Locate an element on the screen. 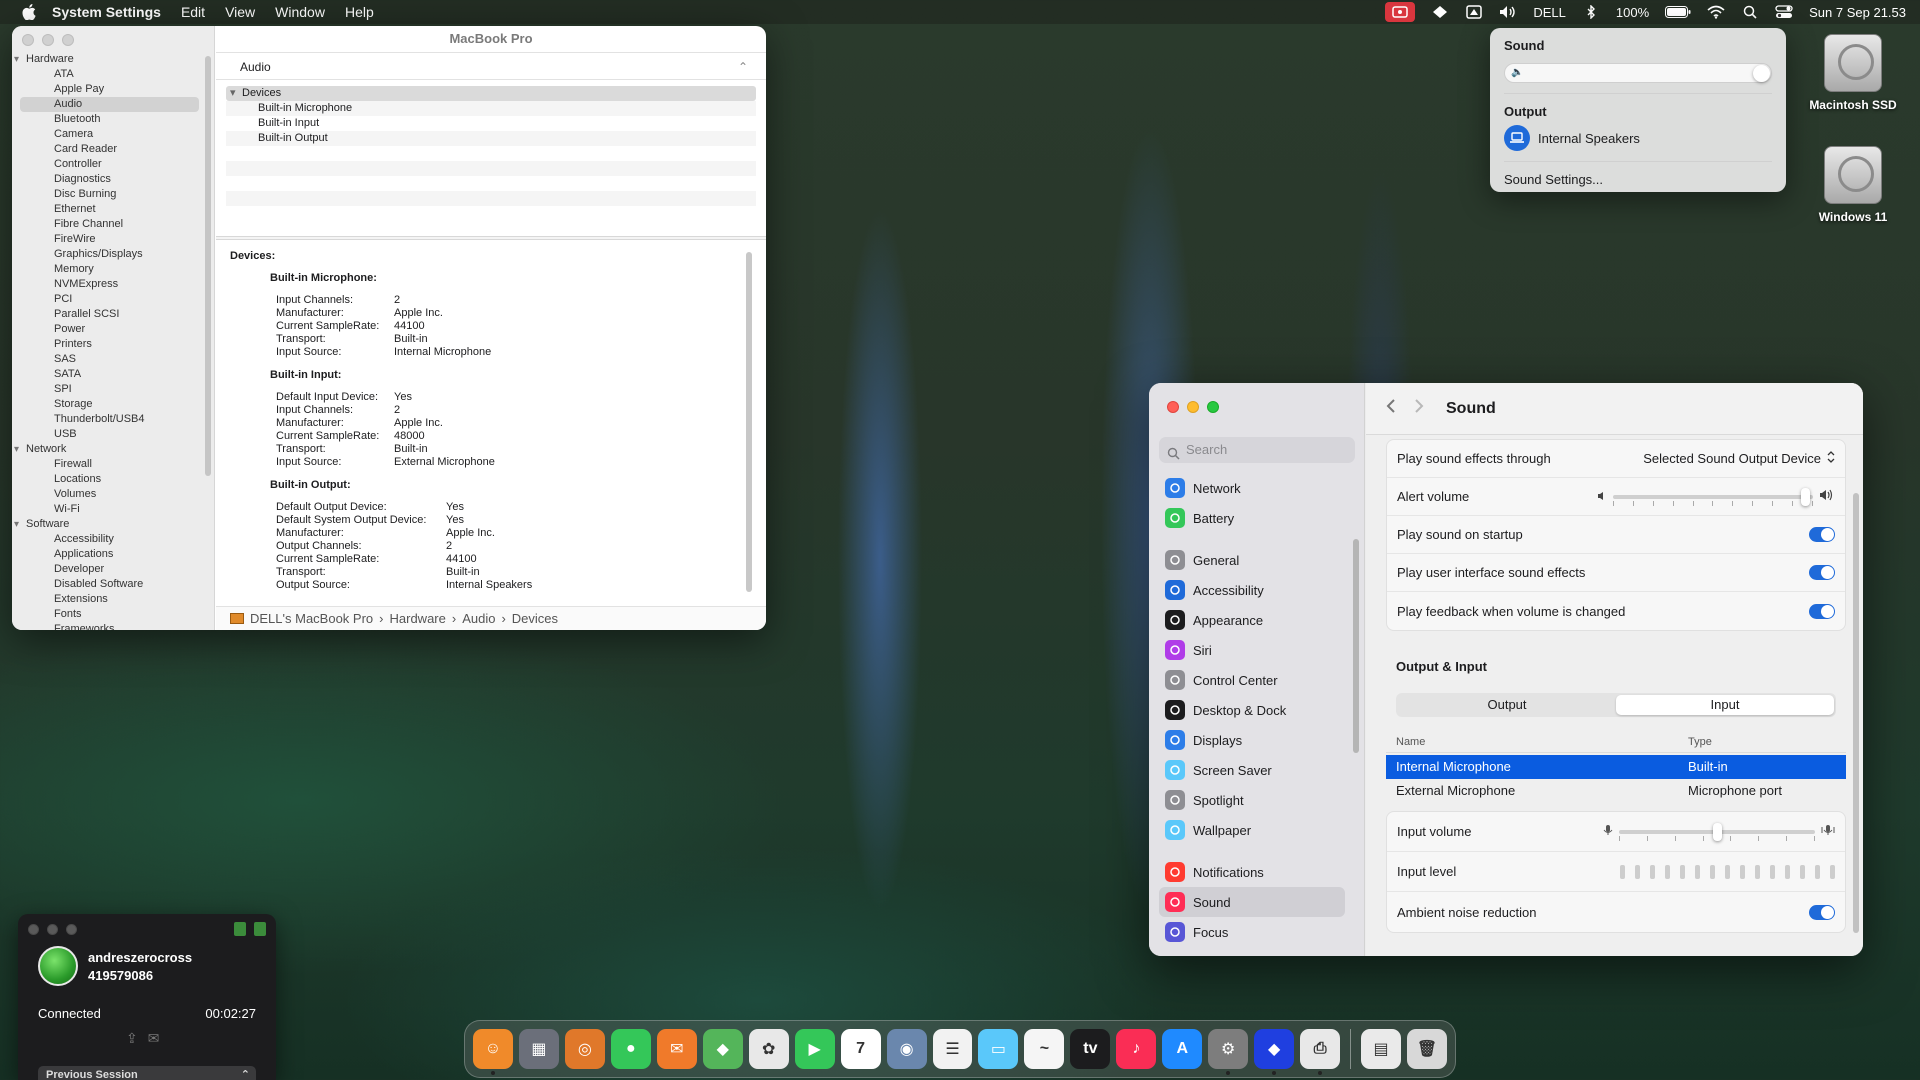  tree-item: Apple Pay is located at coordinates (108, 89).